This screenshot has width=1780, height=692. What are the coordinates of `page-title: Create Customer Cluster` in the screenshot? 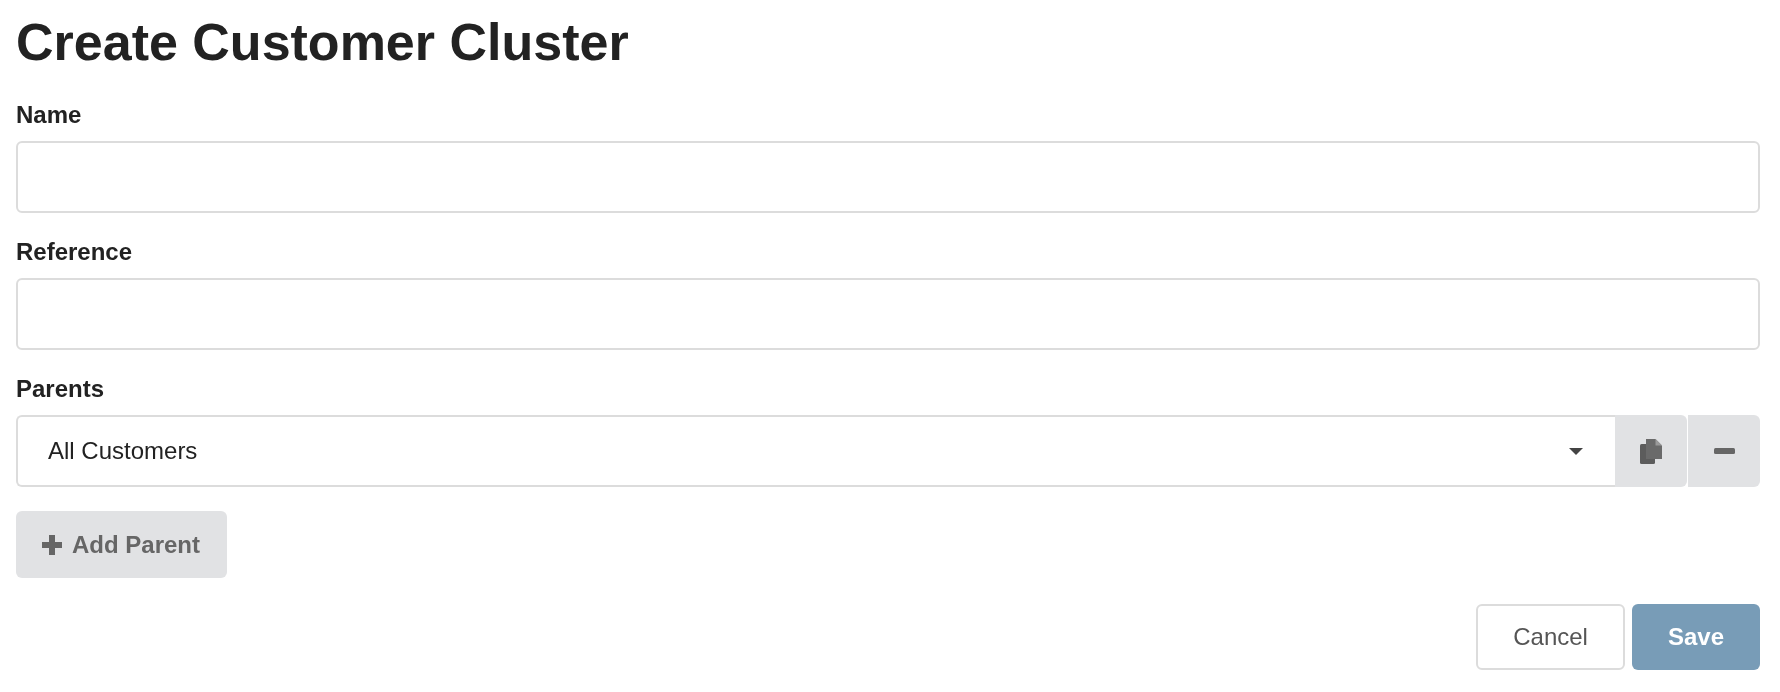 It's located at (323, 42).